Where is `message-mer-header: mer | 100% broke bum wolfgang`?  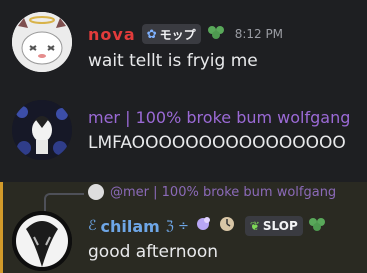 message-mer-header: mer | 100% broke bum wolfgang is located at coordinates (219, 117).